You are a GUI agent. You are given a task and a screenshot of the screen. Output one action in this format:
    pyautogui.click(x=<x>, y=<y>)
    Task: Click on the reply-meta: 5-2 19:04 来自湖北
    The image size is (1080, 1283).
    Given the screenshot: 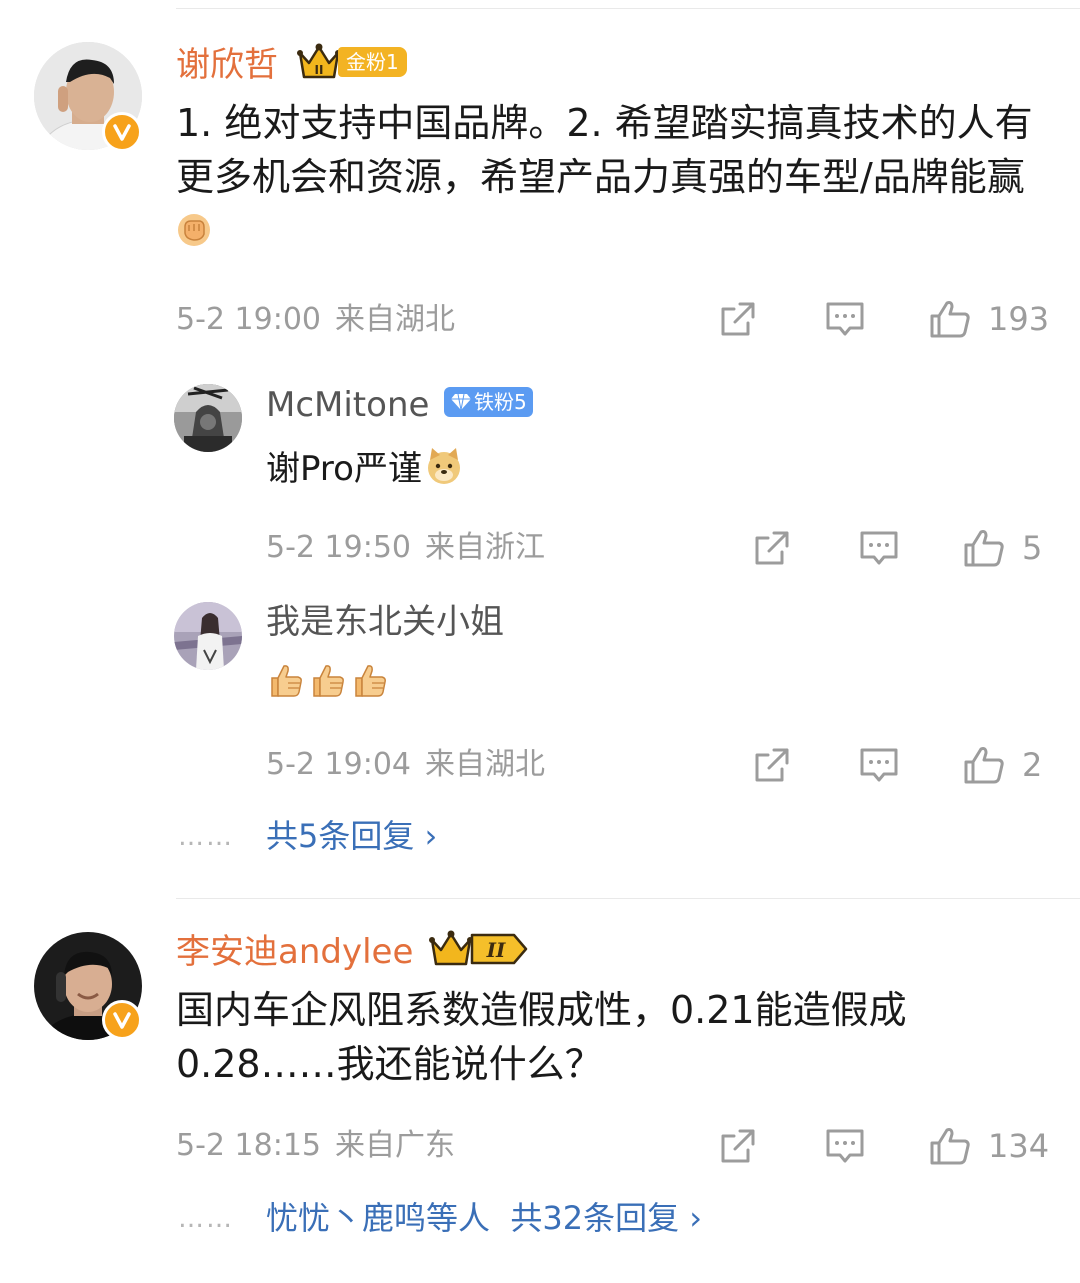 What is the action you would take?
    pyautogui.click(x=405, y=765)
    